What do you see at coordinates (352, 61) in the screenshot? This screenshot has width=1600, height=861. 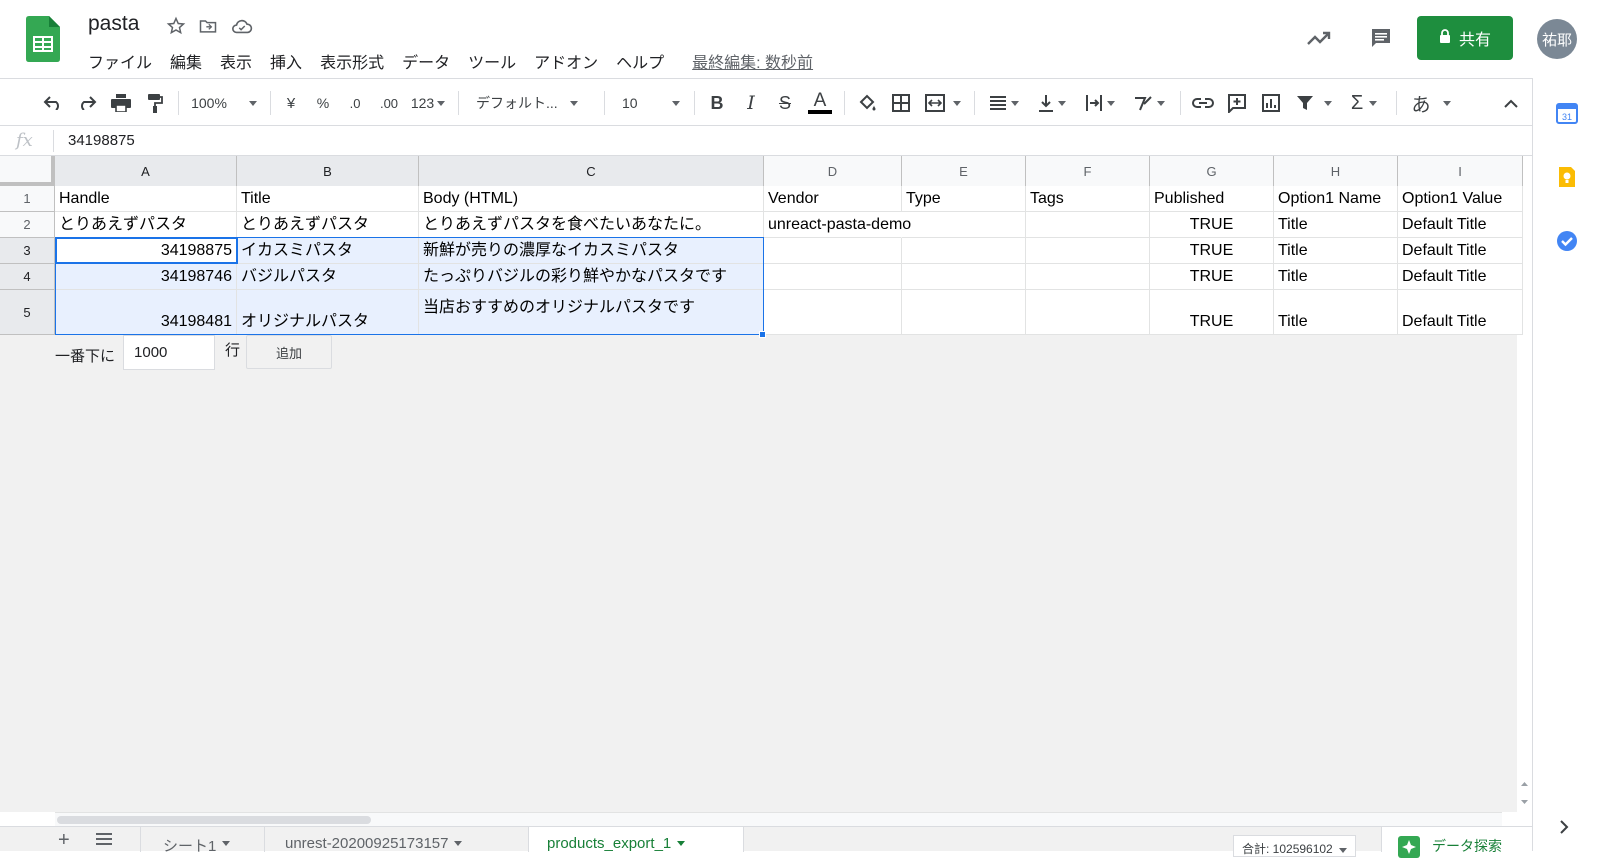 I see `menu-format: 表示形式` at bounding box center [352, 61].